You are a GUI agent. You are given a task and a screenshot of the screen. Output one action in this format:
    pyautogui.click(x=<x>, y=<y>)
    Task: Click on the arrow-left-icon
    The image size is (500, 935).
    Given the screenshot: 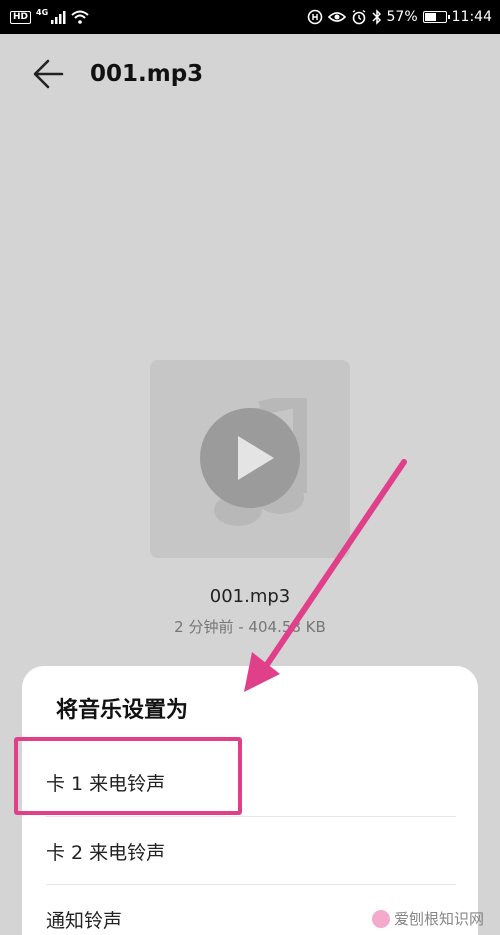 What is the action you would take?
    pyautogui.click(x=48, y=74)
    